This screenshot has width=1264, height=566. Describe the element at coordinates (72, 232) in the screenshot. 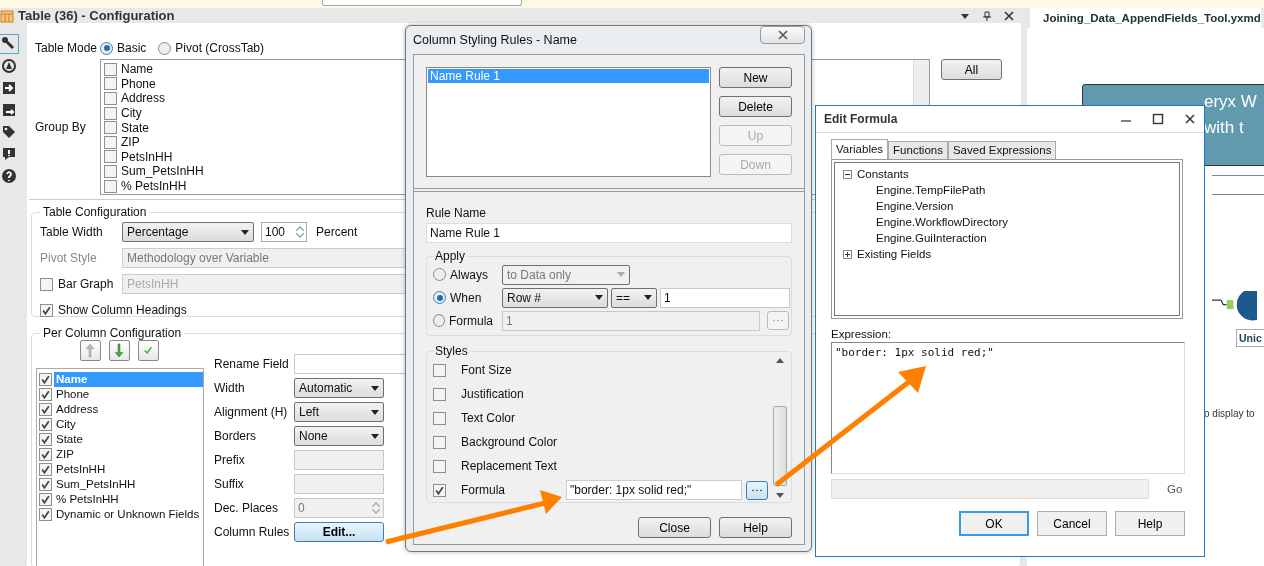

I see `field-label: Table Width` at that location.